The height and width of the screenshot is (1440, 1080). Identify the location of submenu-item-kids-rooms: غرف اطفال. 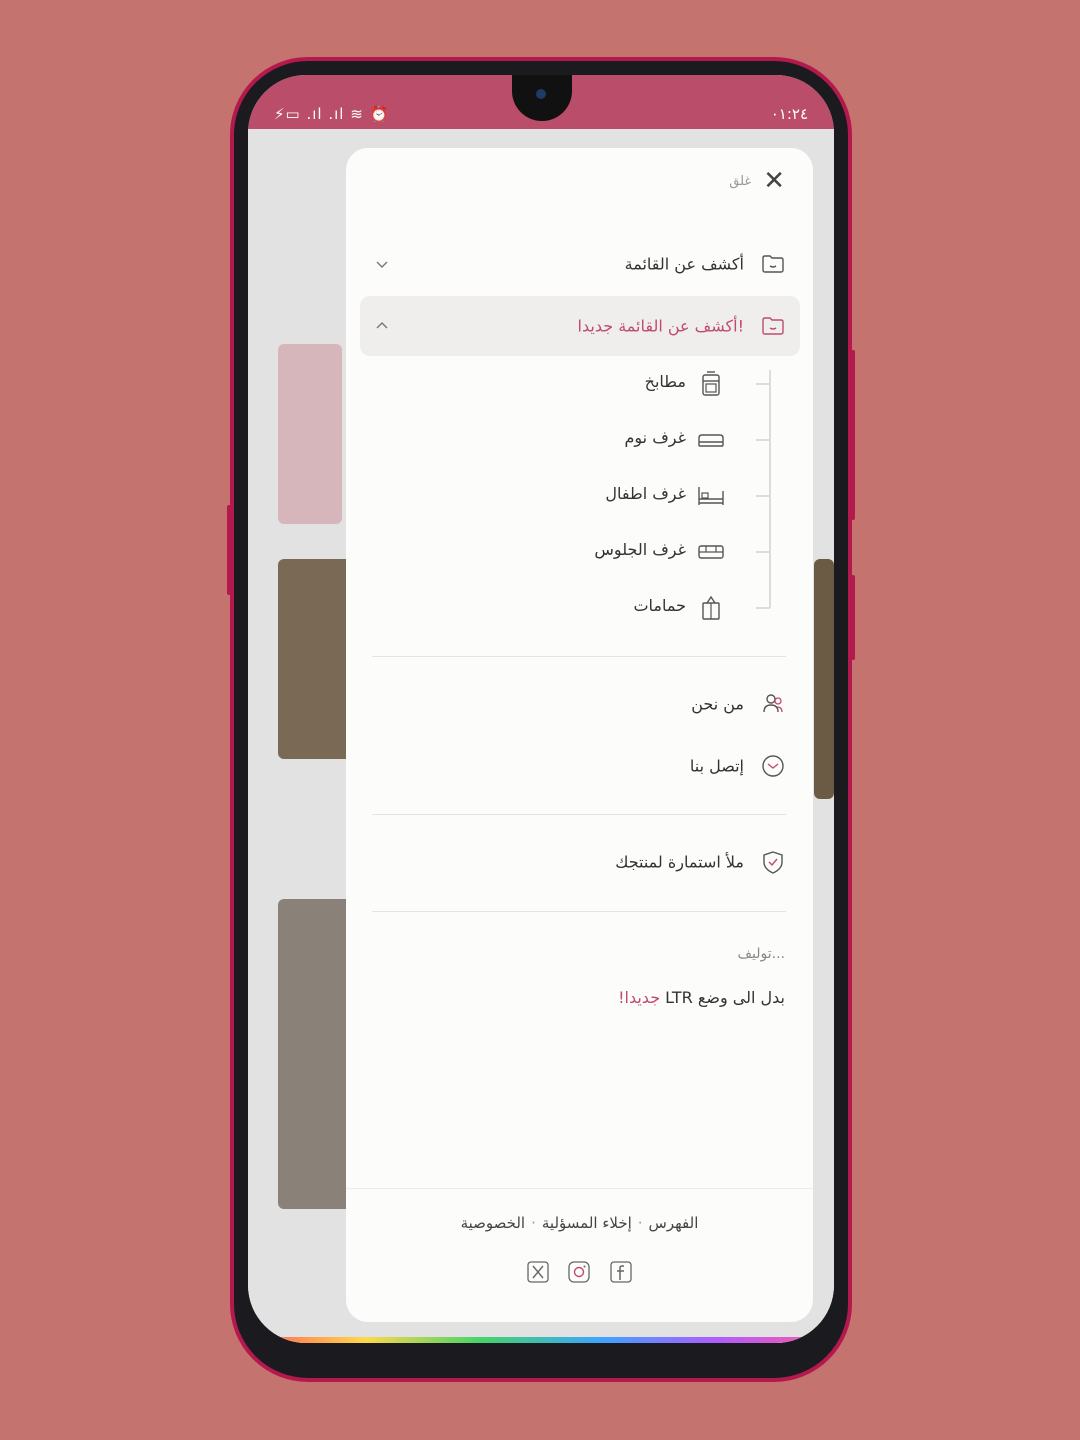
(580, 496).